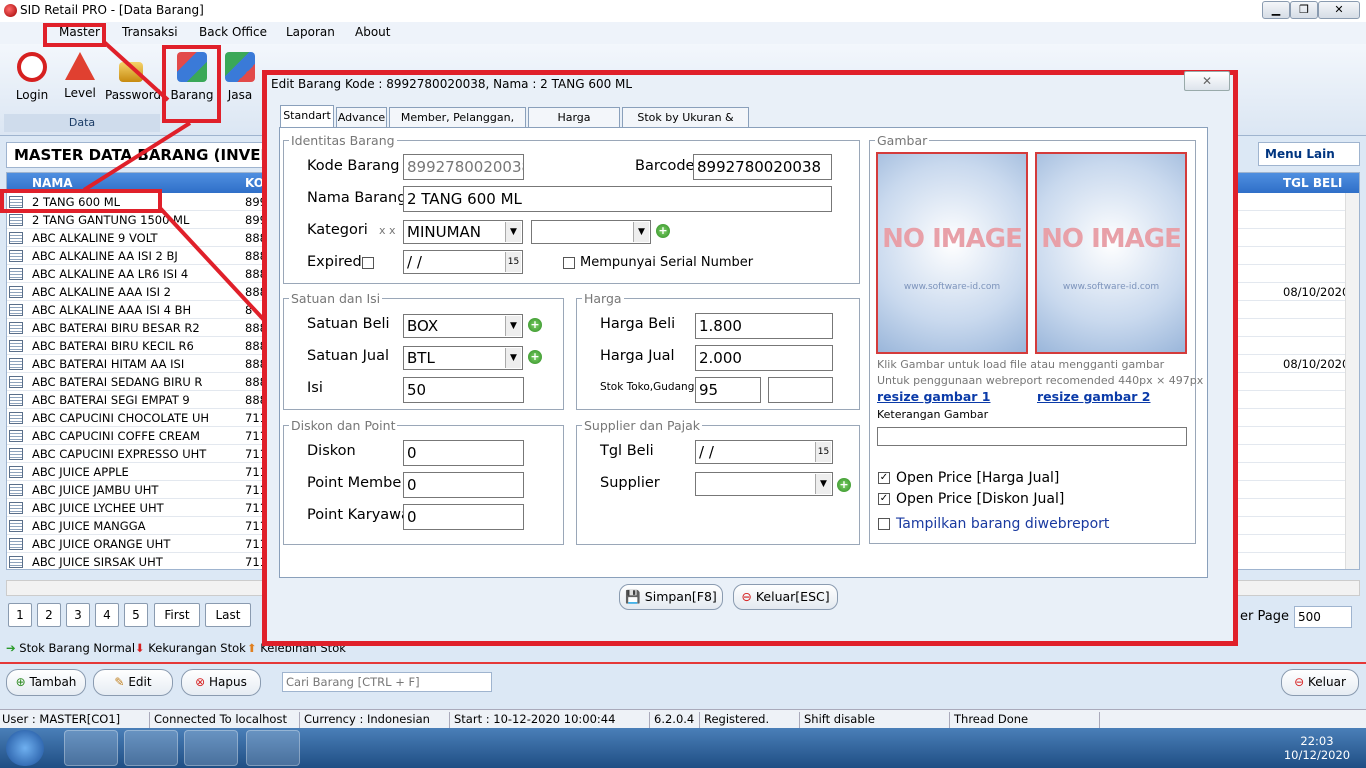  I want to click on kategori-dropdown: MINUMAN ▼, so click(463, 232).